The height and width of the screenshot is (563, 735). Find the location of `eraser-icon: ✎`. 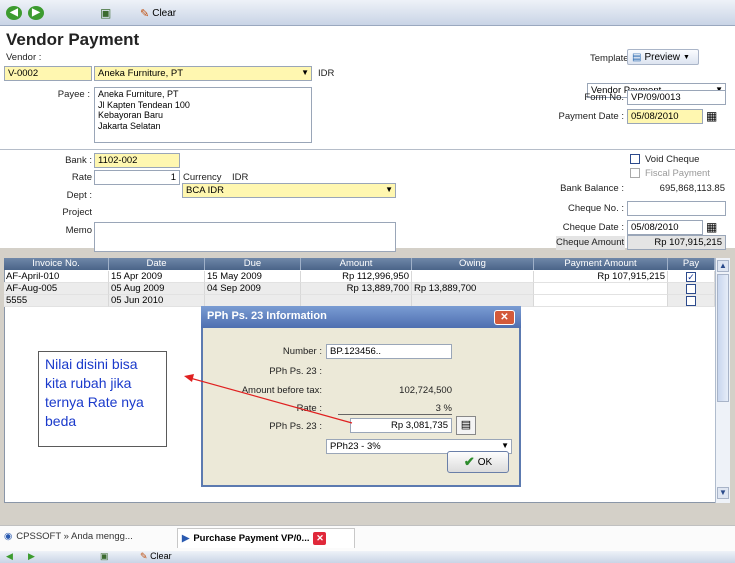

eraser-icon: ✎ is located at coordinates (144, 556).